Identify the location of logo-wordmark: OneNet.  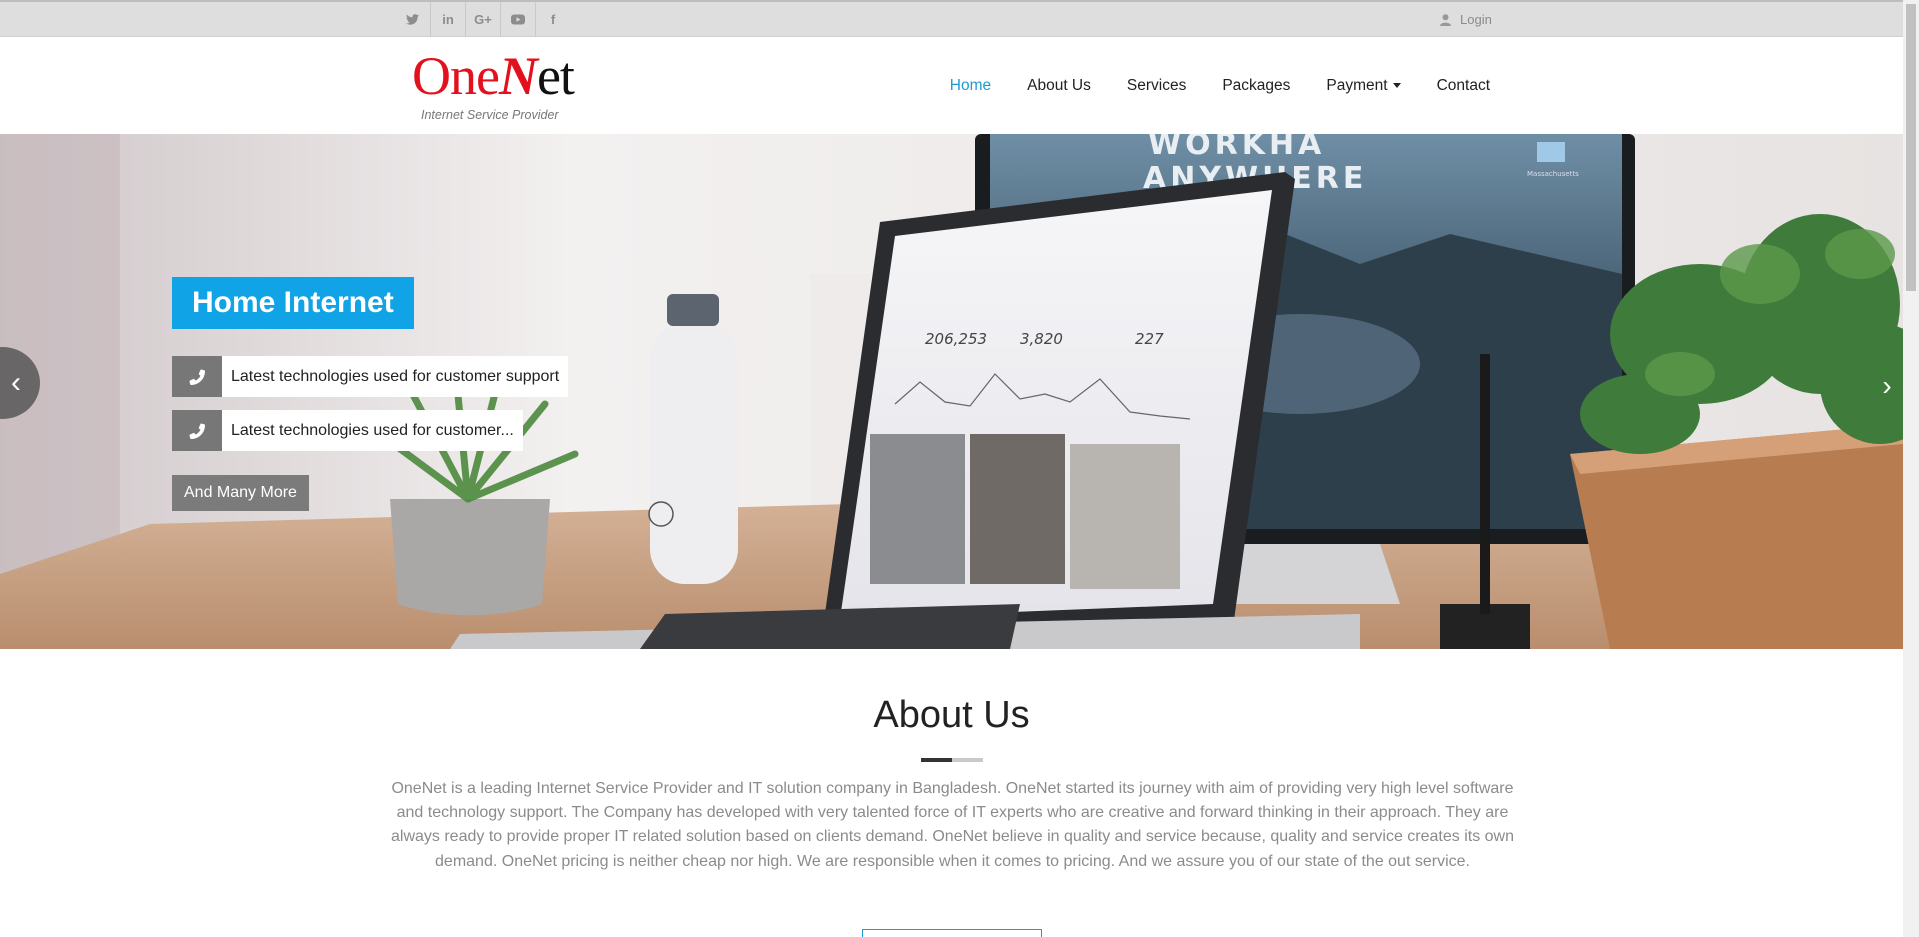
(497, 76).